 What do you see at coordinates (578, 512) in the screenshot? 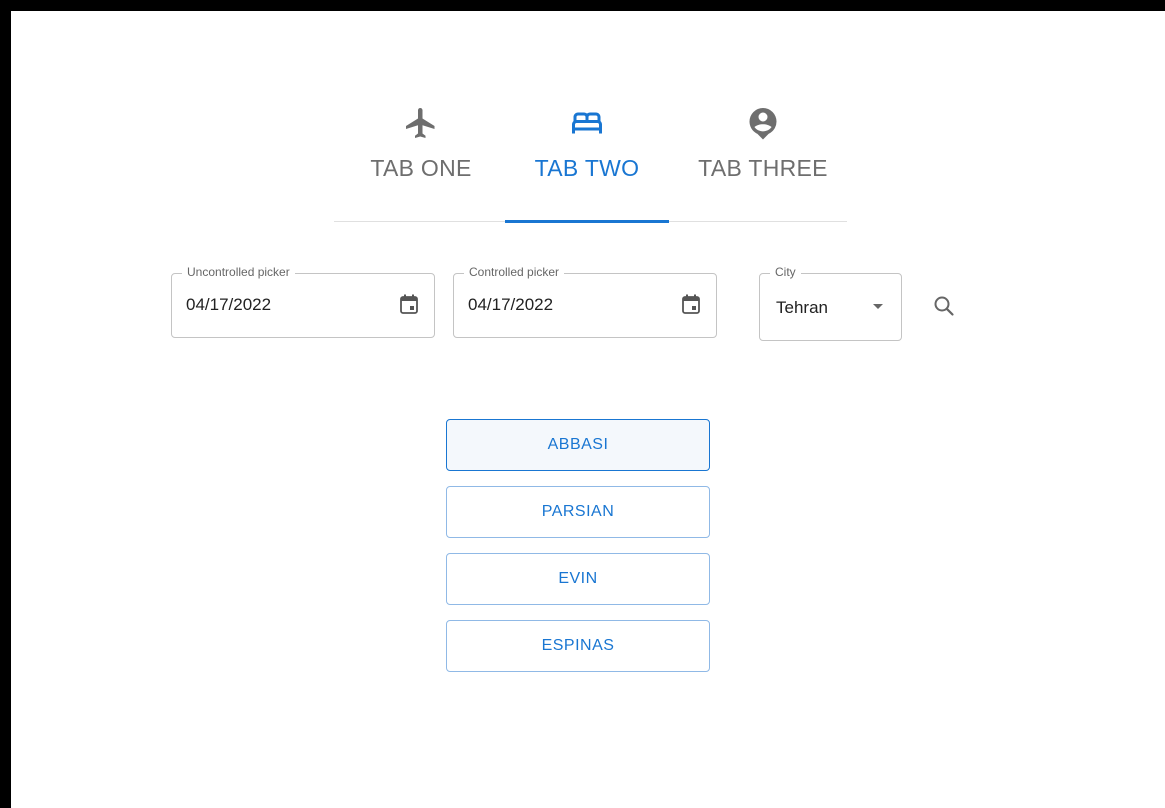
I see `hotel-button-parsian: PARSIAN` at bounding box center [578, 512].